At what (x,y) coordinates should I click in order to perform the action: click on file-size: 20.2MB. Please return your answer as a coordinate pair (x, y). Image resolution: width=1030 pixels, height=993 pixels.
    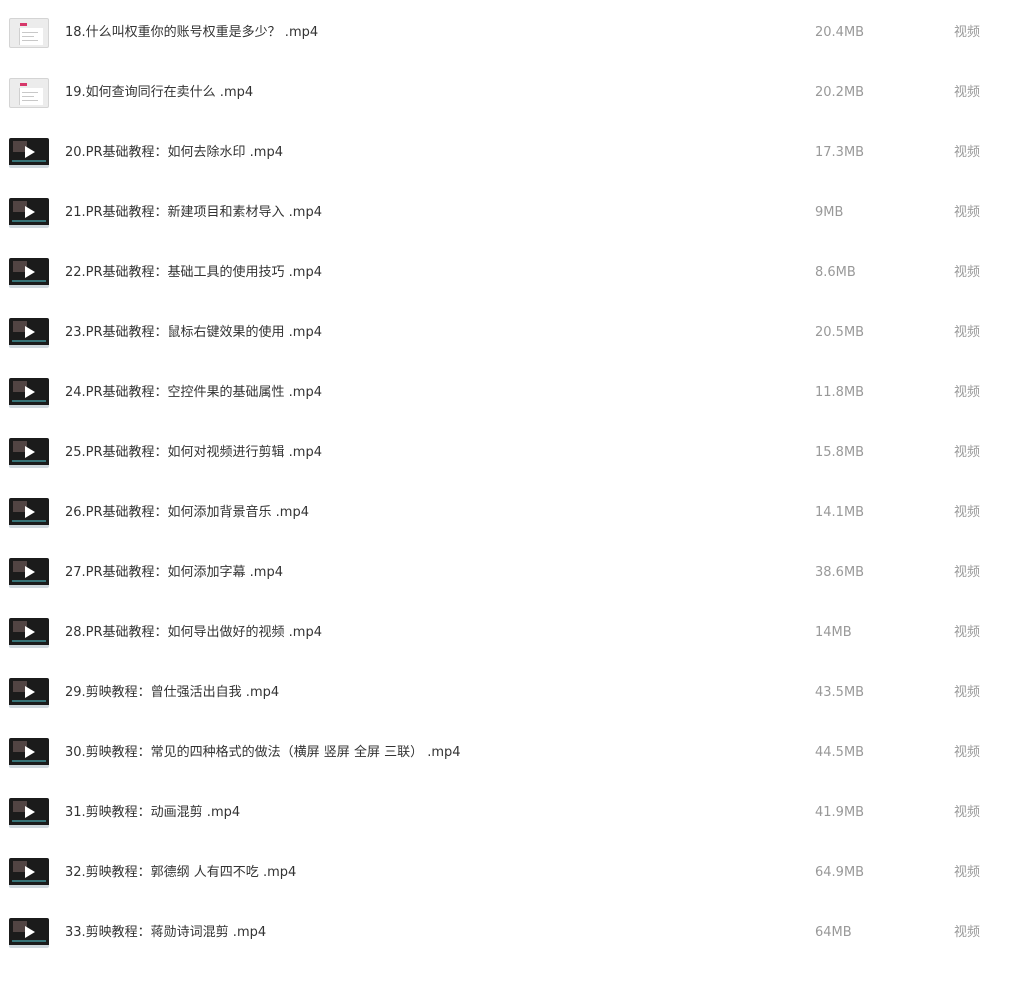
    Looking at the image, I should click on (840, 92).